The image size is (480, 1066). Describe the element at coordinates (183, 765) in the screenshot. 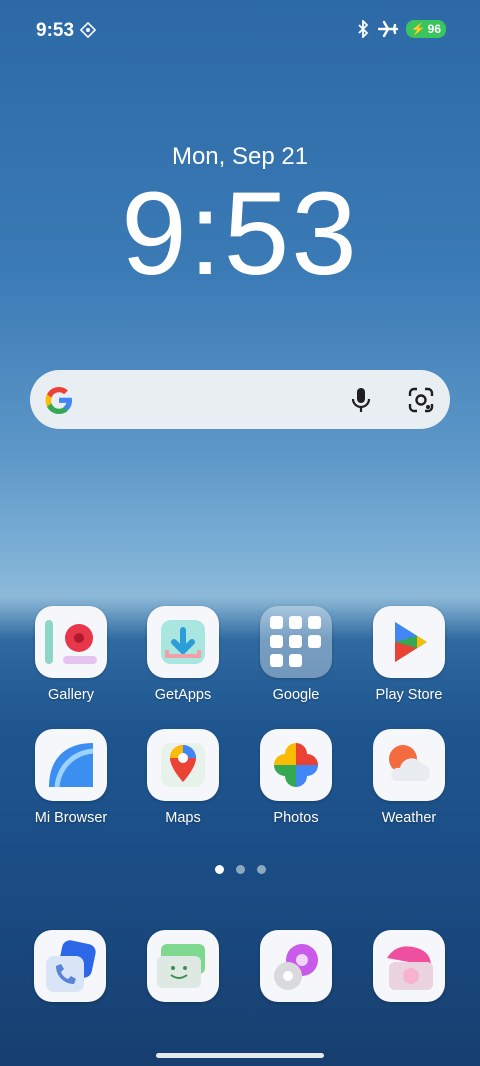

I see `maps-icon` at that location.